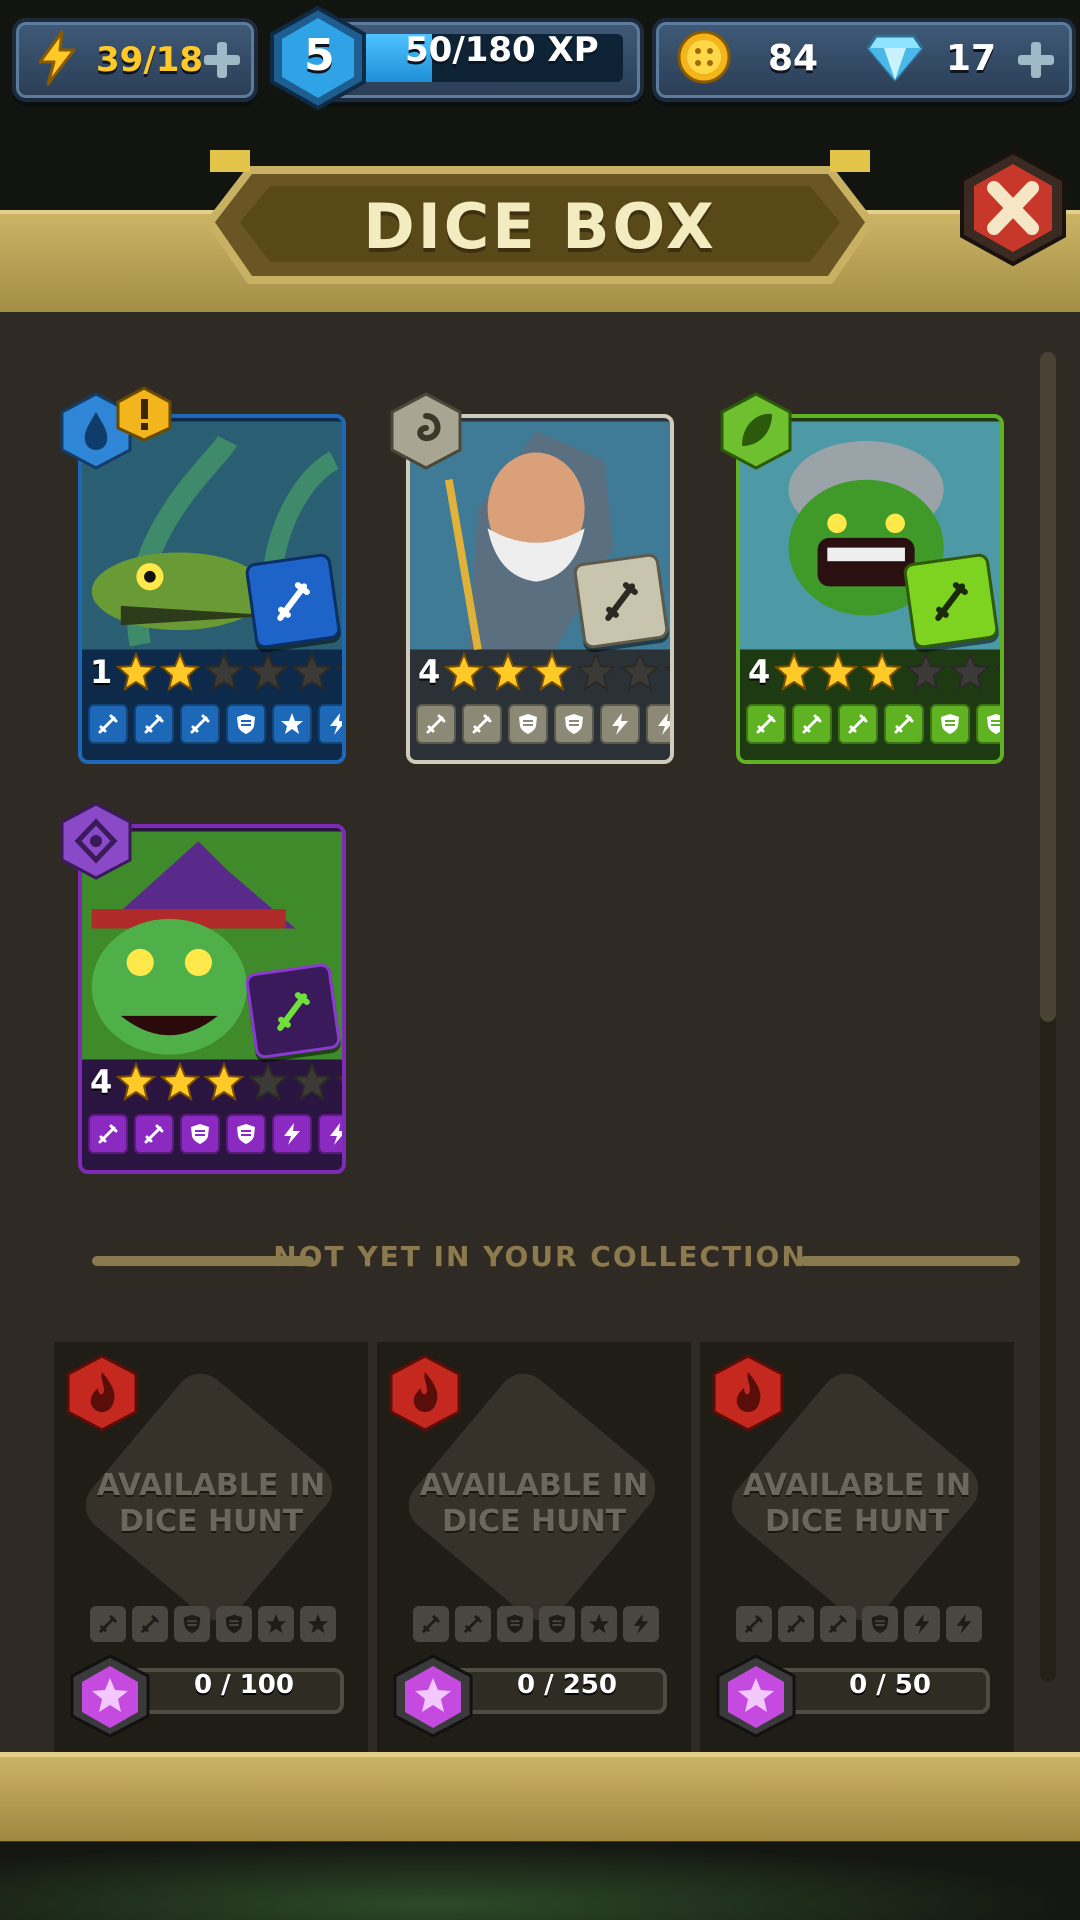 Image resolution: width=1080 pixels, height=1920 pixels. I want to click on coins-value: 84, so click(793, 58).